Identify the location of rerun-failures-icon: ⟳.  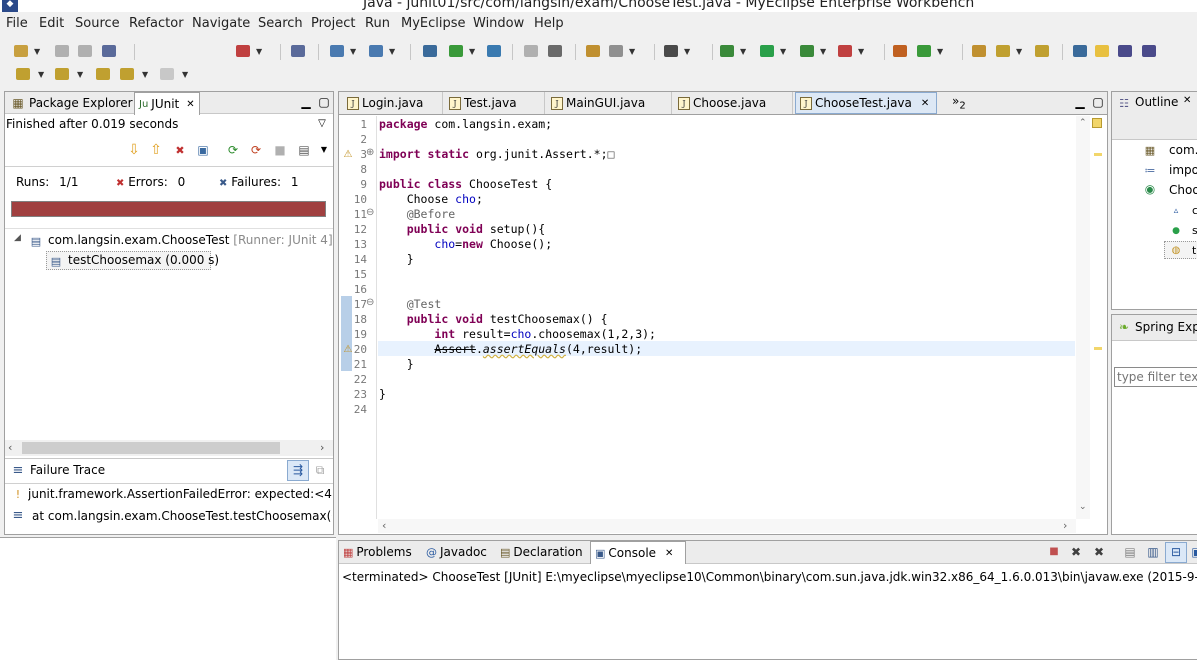
(256, 150).